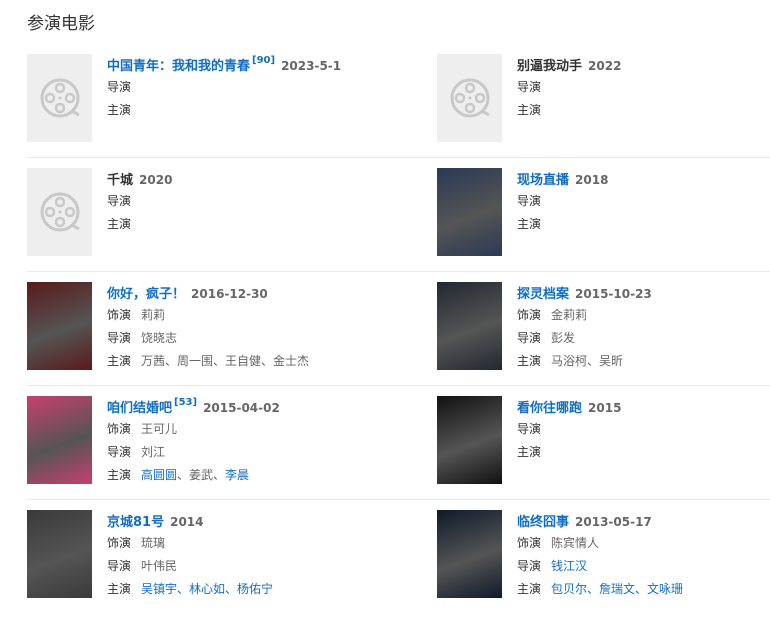  I want to click on meta-value: 叶伟民, so click(159, 566).